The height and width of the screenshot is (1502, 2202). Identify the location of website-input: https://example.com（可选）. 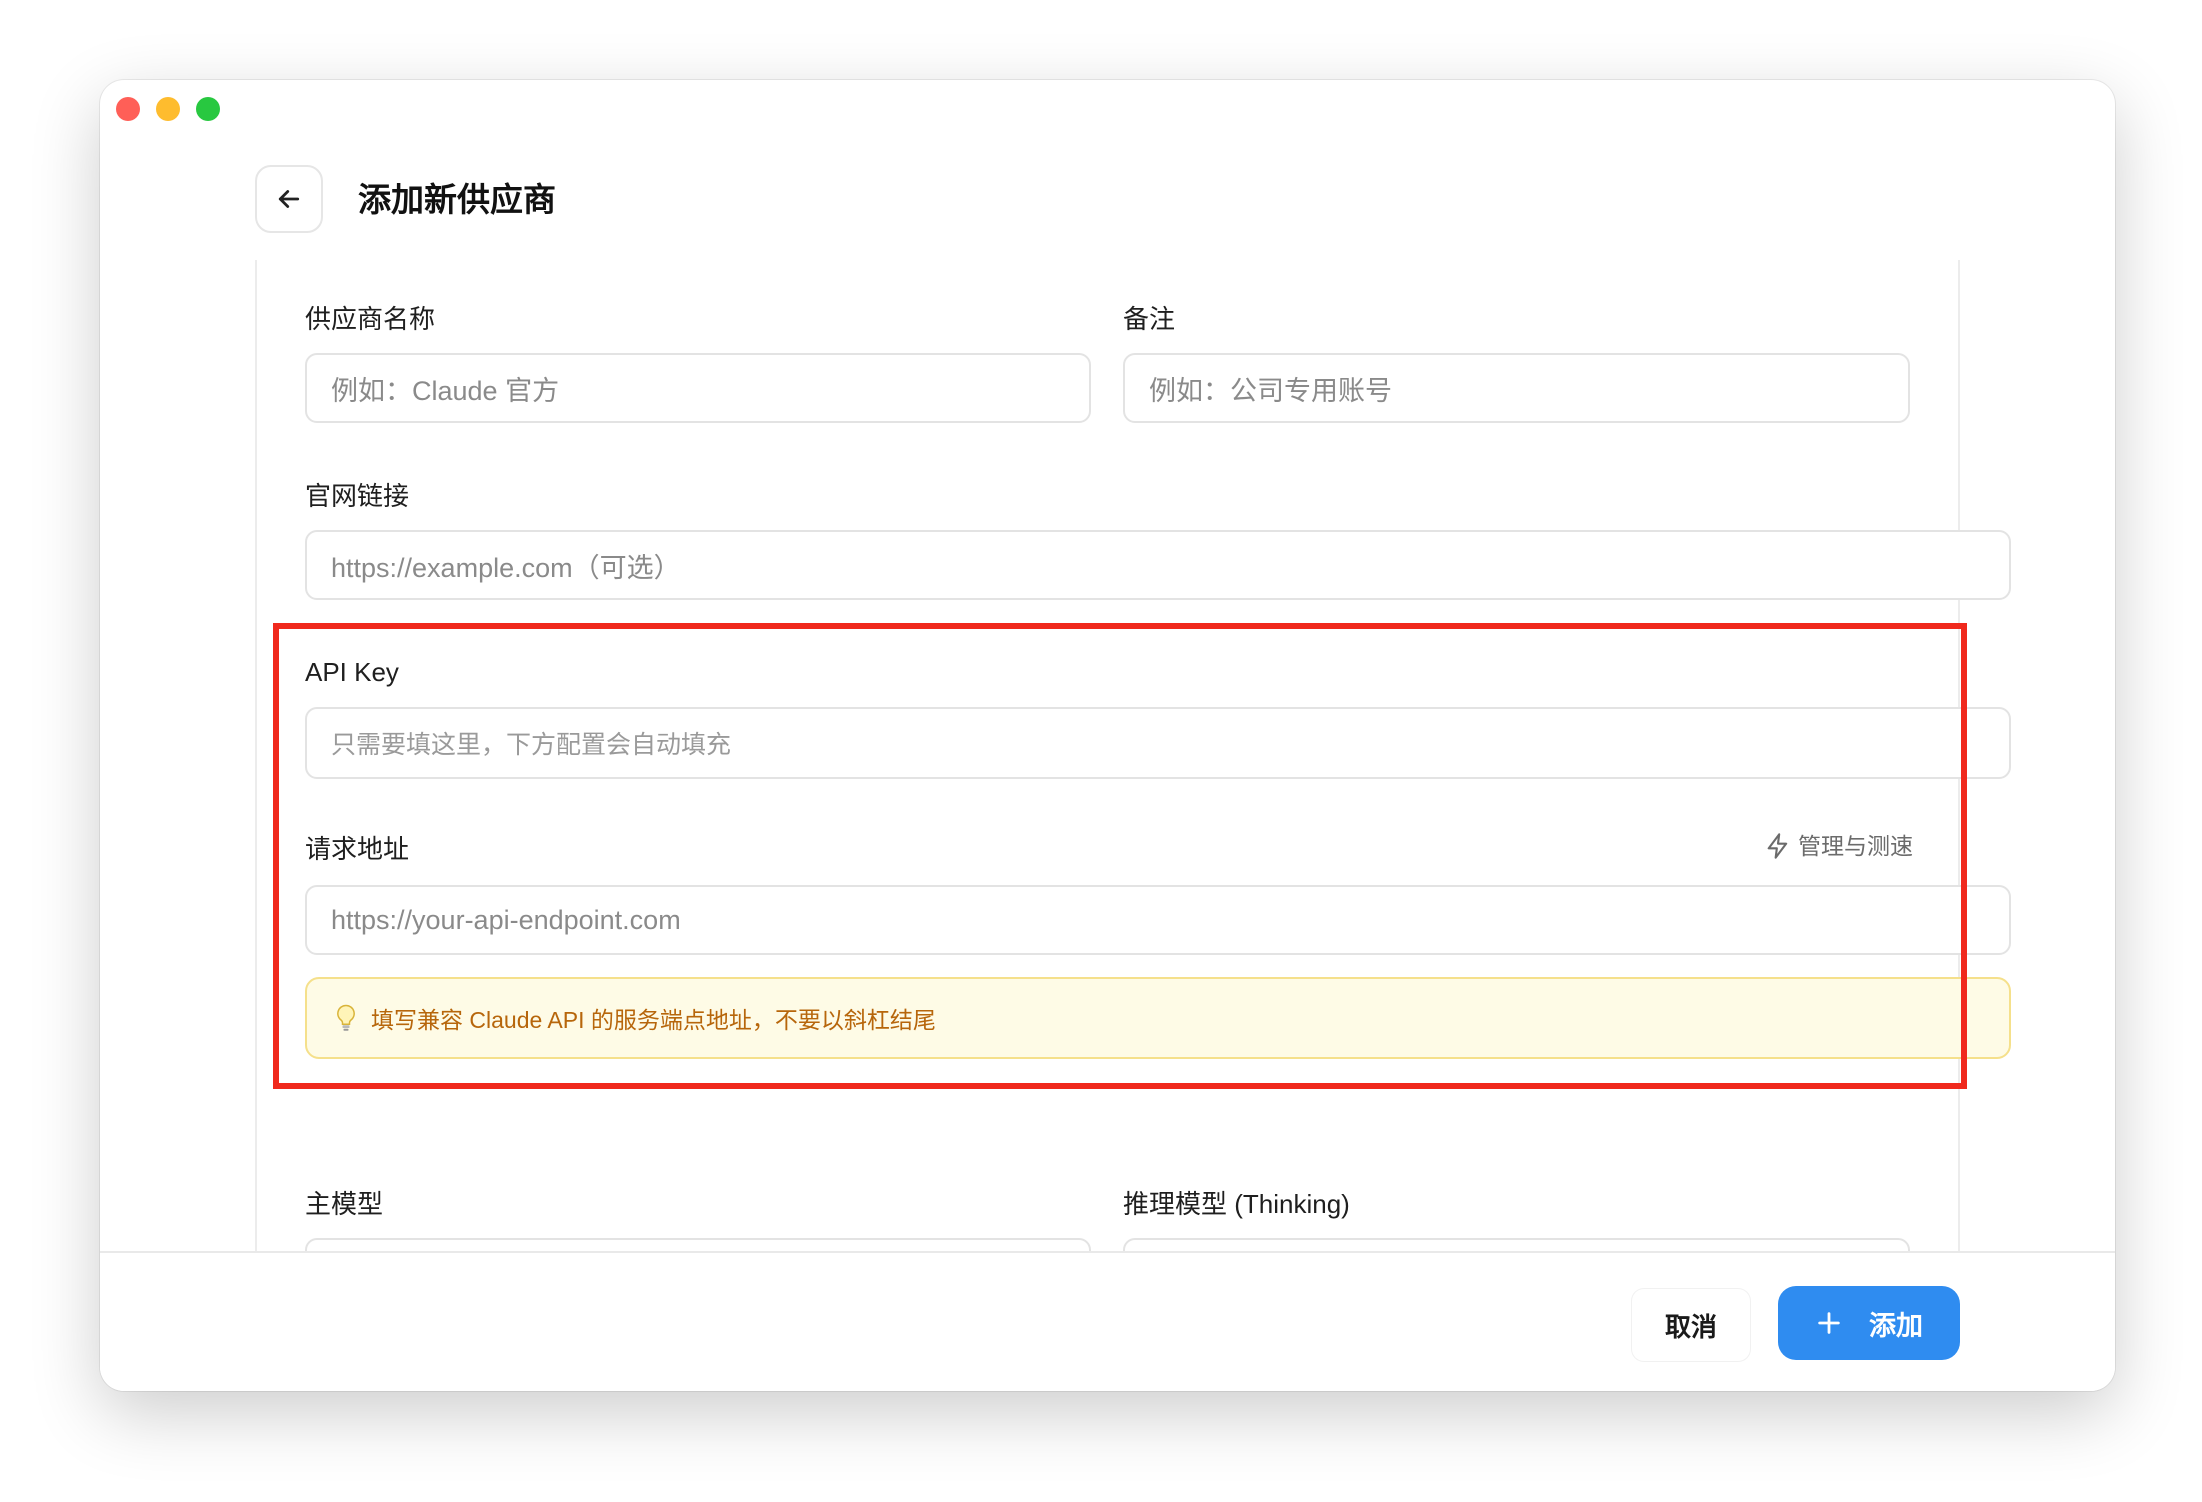
(1158, 565).